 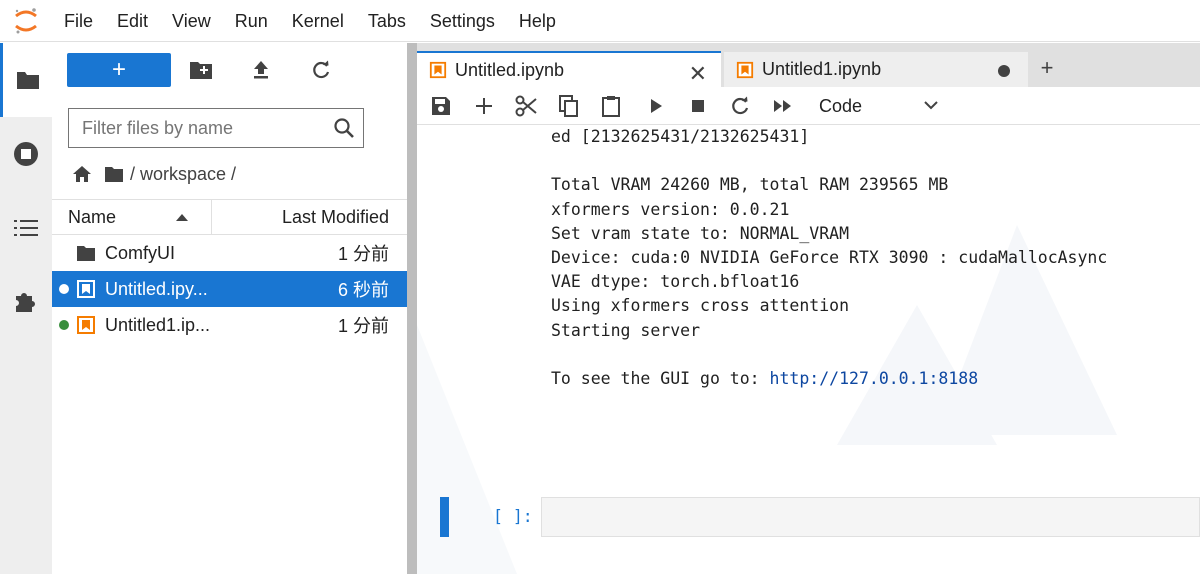 I want to click on active-cell-indicator, so click(x=444, y=517).